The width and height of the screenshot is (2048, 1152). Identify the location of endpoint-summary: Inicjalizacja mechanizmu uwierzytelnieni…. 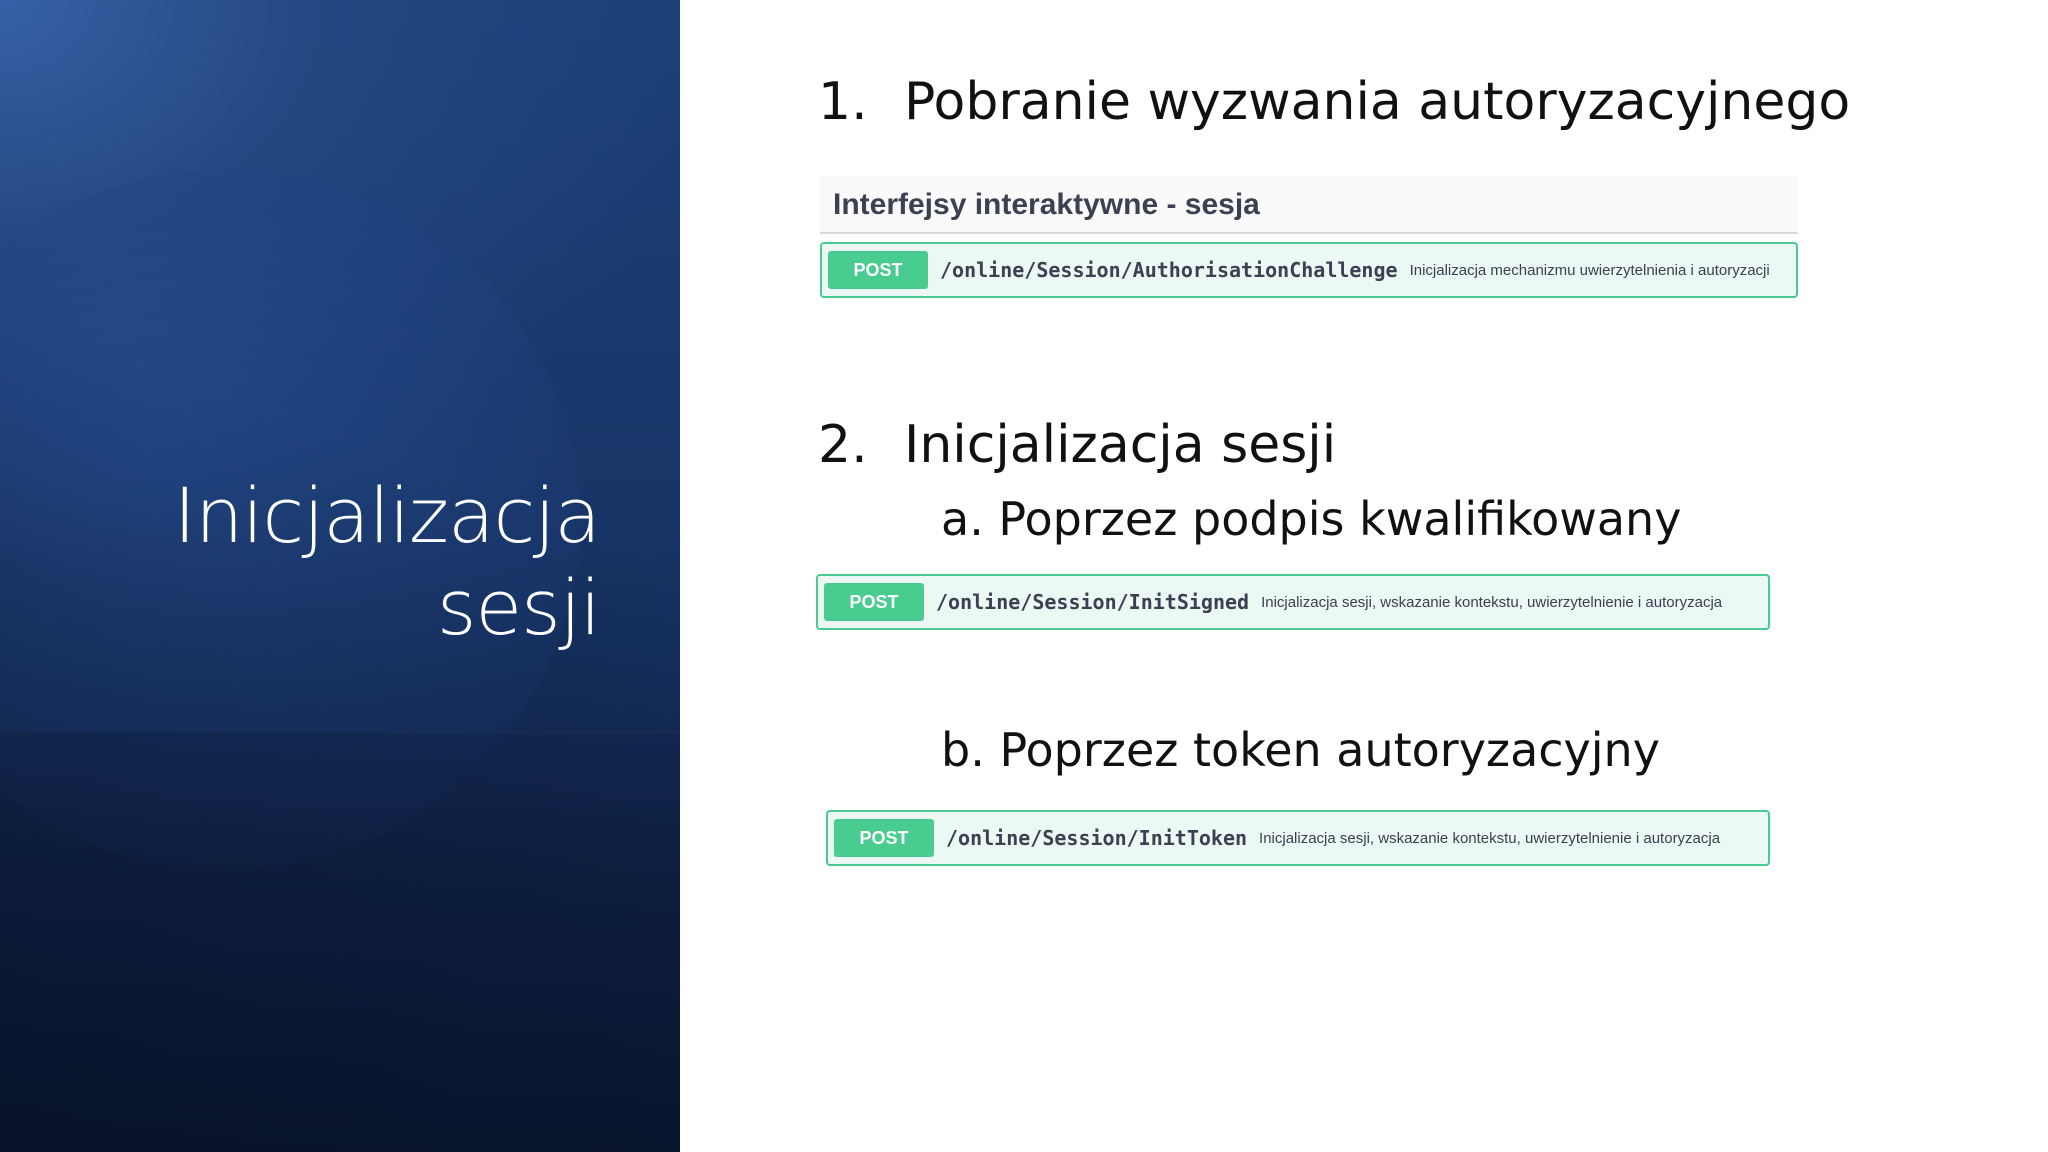
(1589, 270).